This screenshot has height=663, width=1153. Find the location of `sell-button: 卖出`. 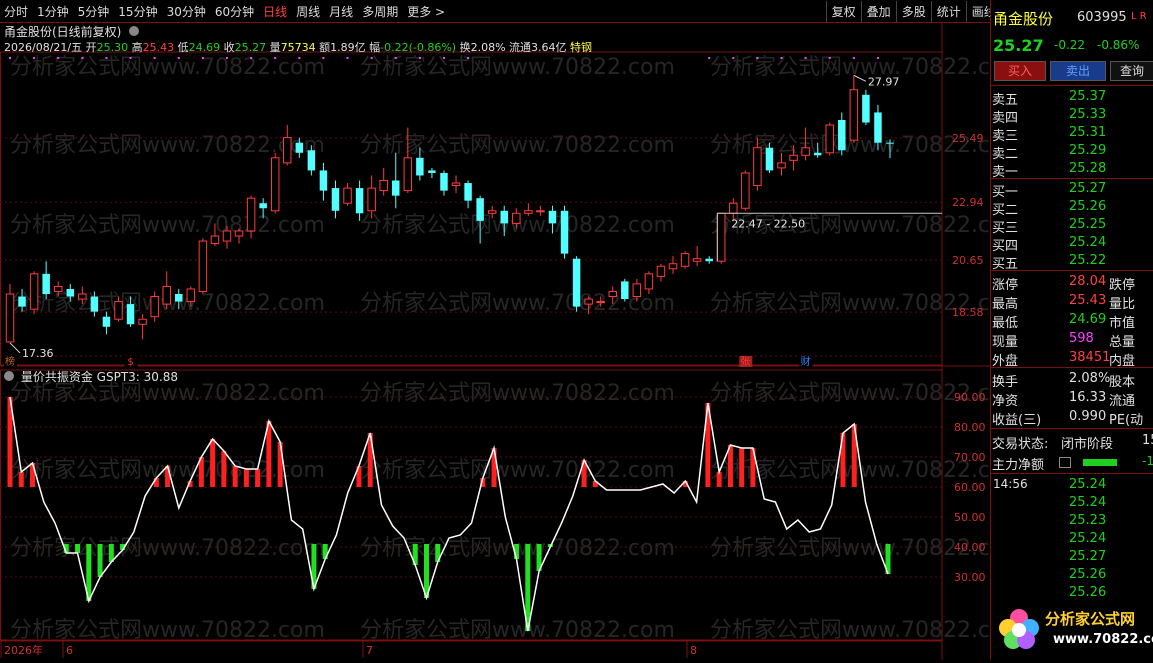

sell-button: 卖出 is located at coordinates (1078, 71).